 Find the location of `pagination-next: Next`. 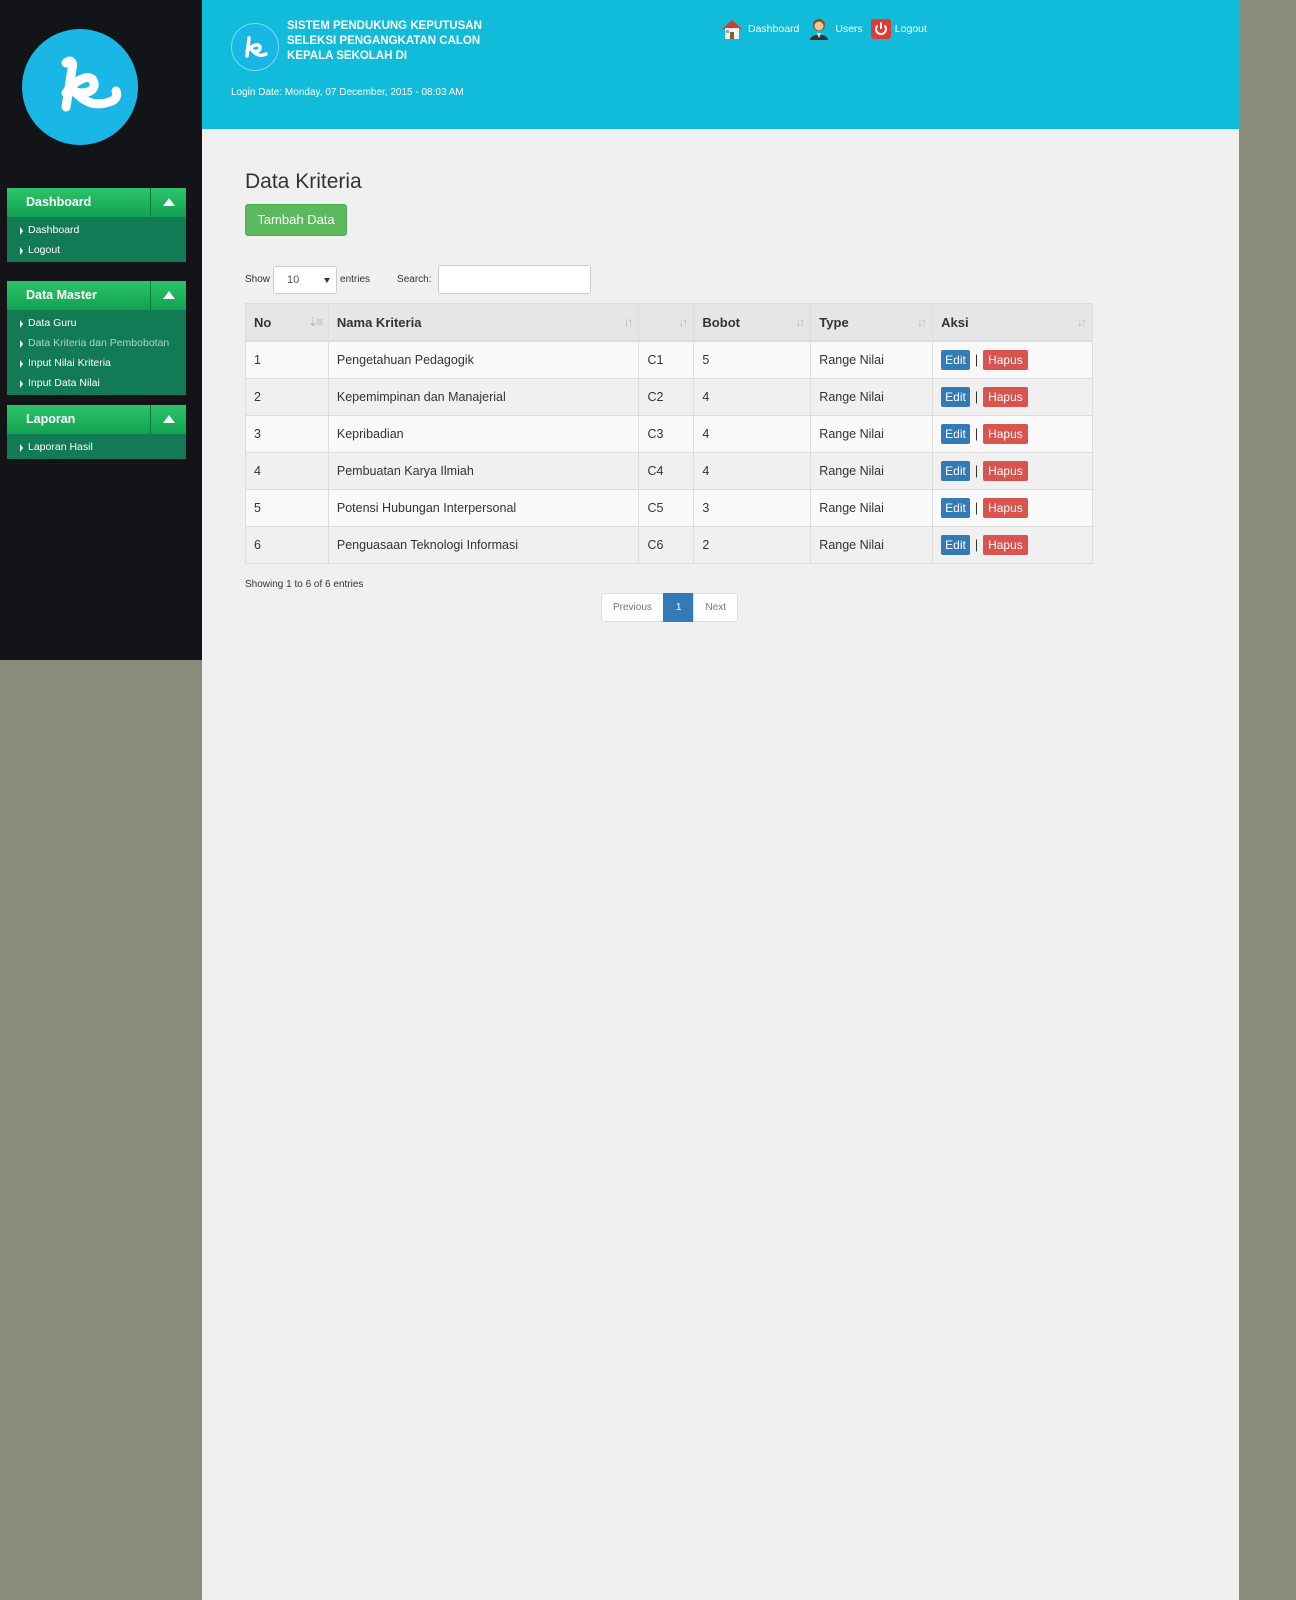

pagination-next: Next is located at coordinates (716, 607).